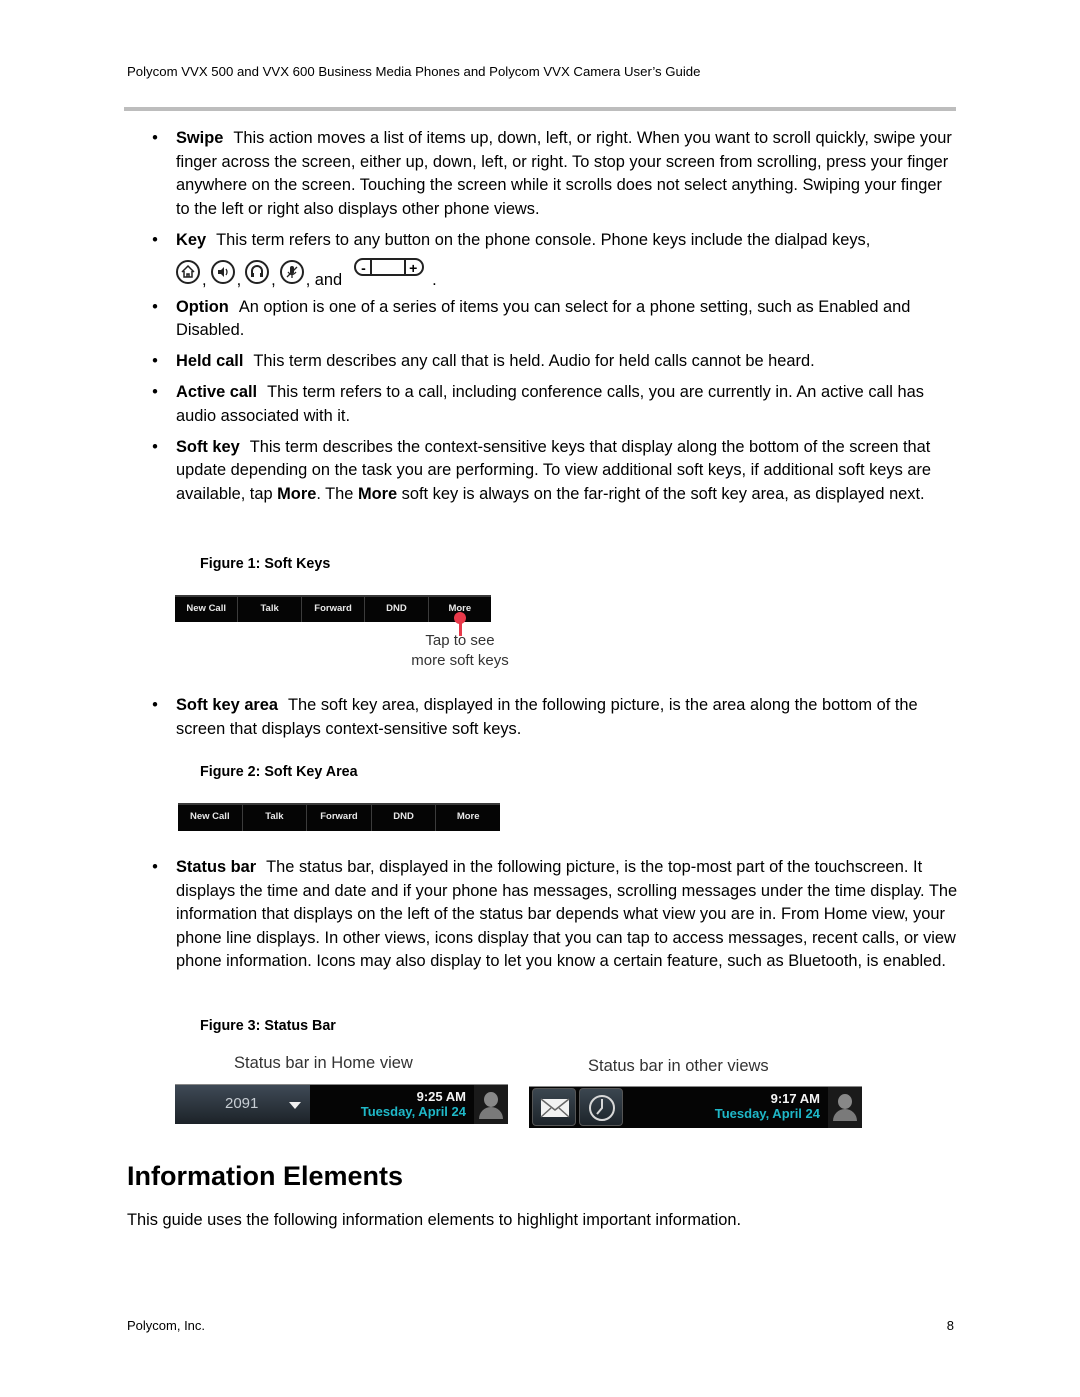  I want to click on header-rule, so click(540, 109).